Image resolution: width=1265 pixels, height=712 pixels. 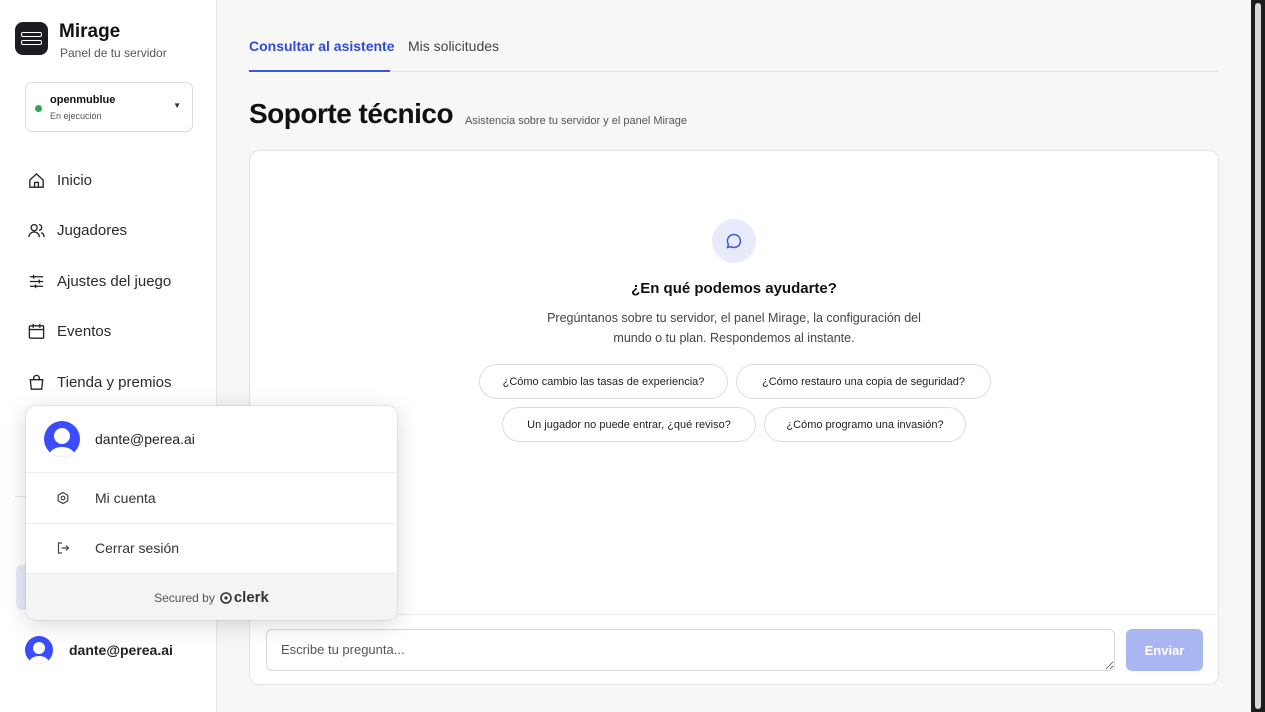 I want to click on secured-by-footer: Secured by clerk, so click(x=211, y=597).